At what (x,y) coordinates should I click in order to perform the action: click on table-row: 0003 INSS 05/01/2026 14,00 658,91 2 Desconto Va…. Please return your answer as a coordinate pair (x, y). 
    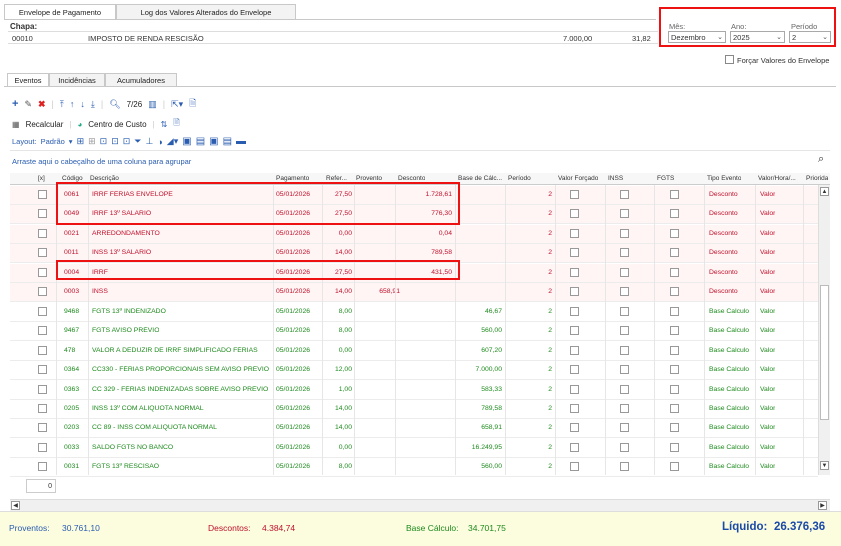
    Looking at the image, I should click on (414, 293).